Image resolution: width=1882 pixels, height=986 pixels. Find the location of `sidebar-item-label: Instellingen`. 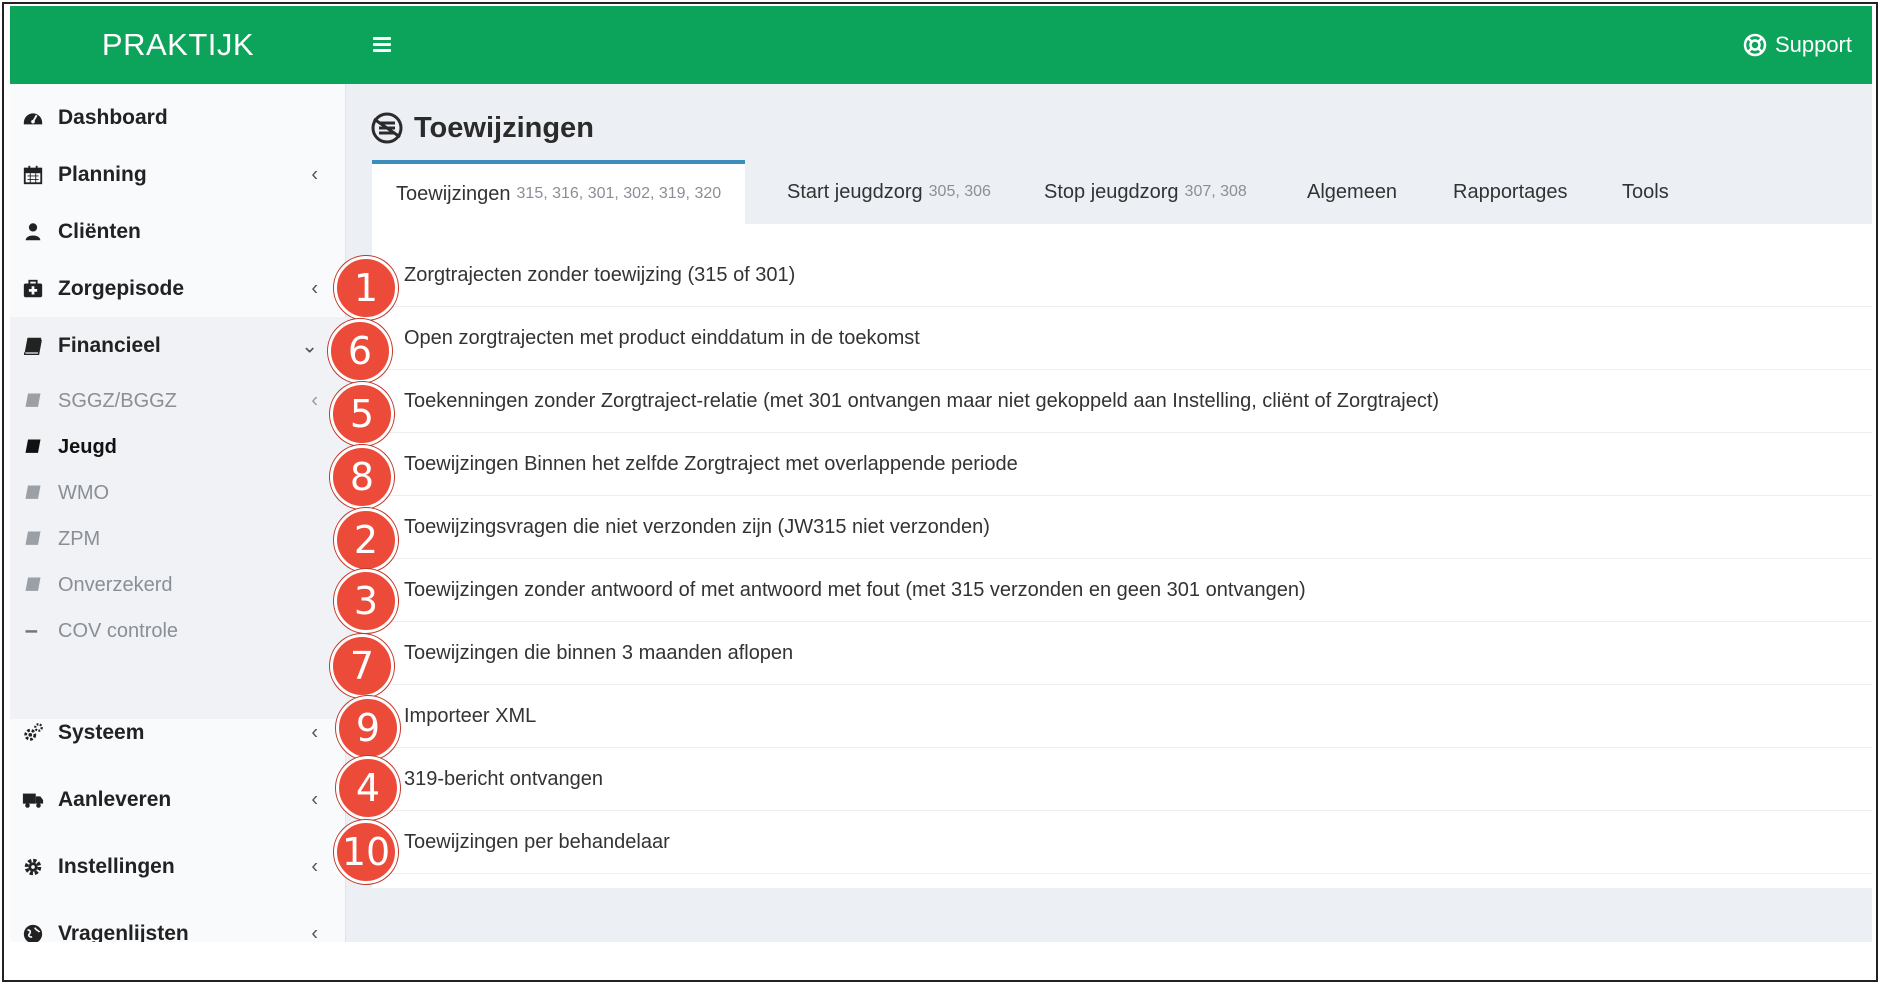

sidebar-item-label: Instellingen is located at coordinates (116, 866).